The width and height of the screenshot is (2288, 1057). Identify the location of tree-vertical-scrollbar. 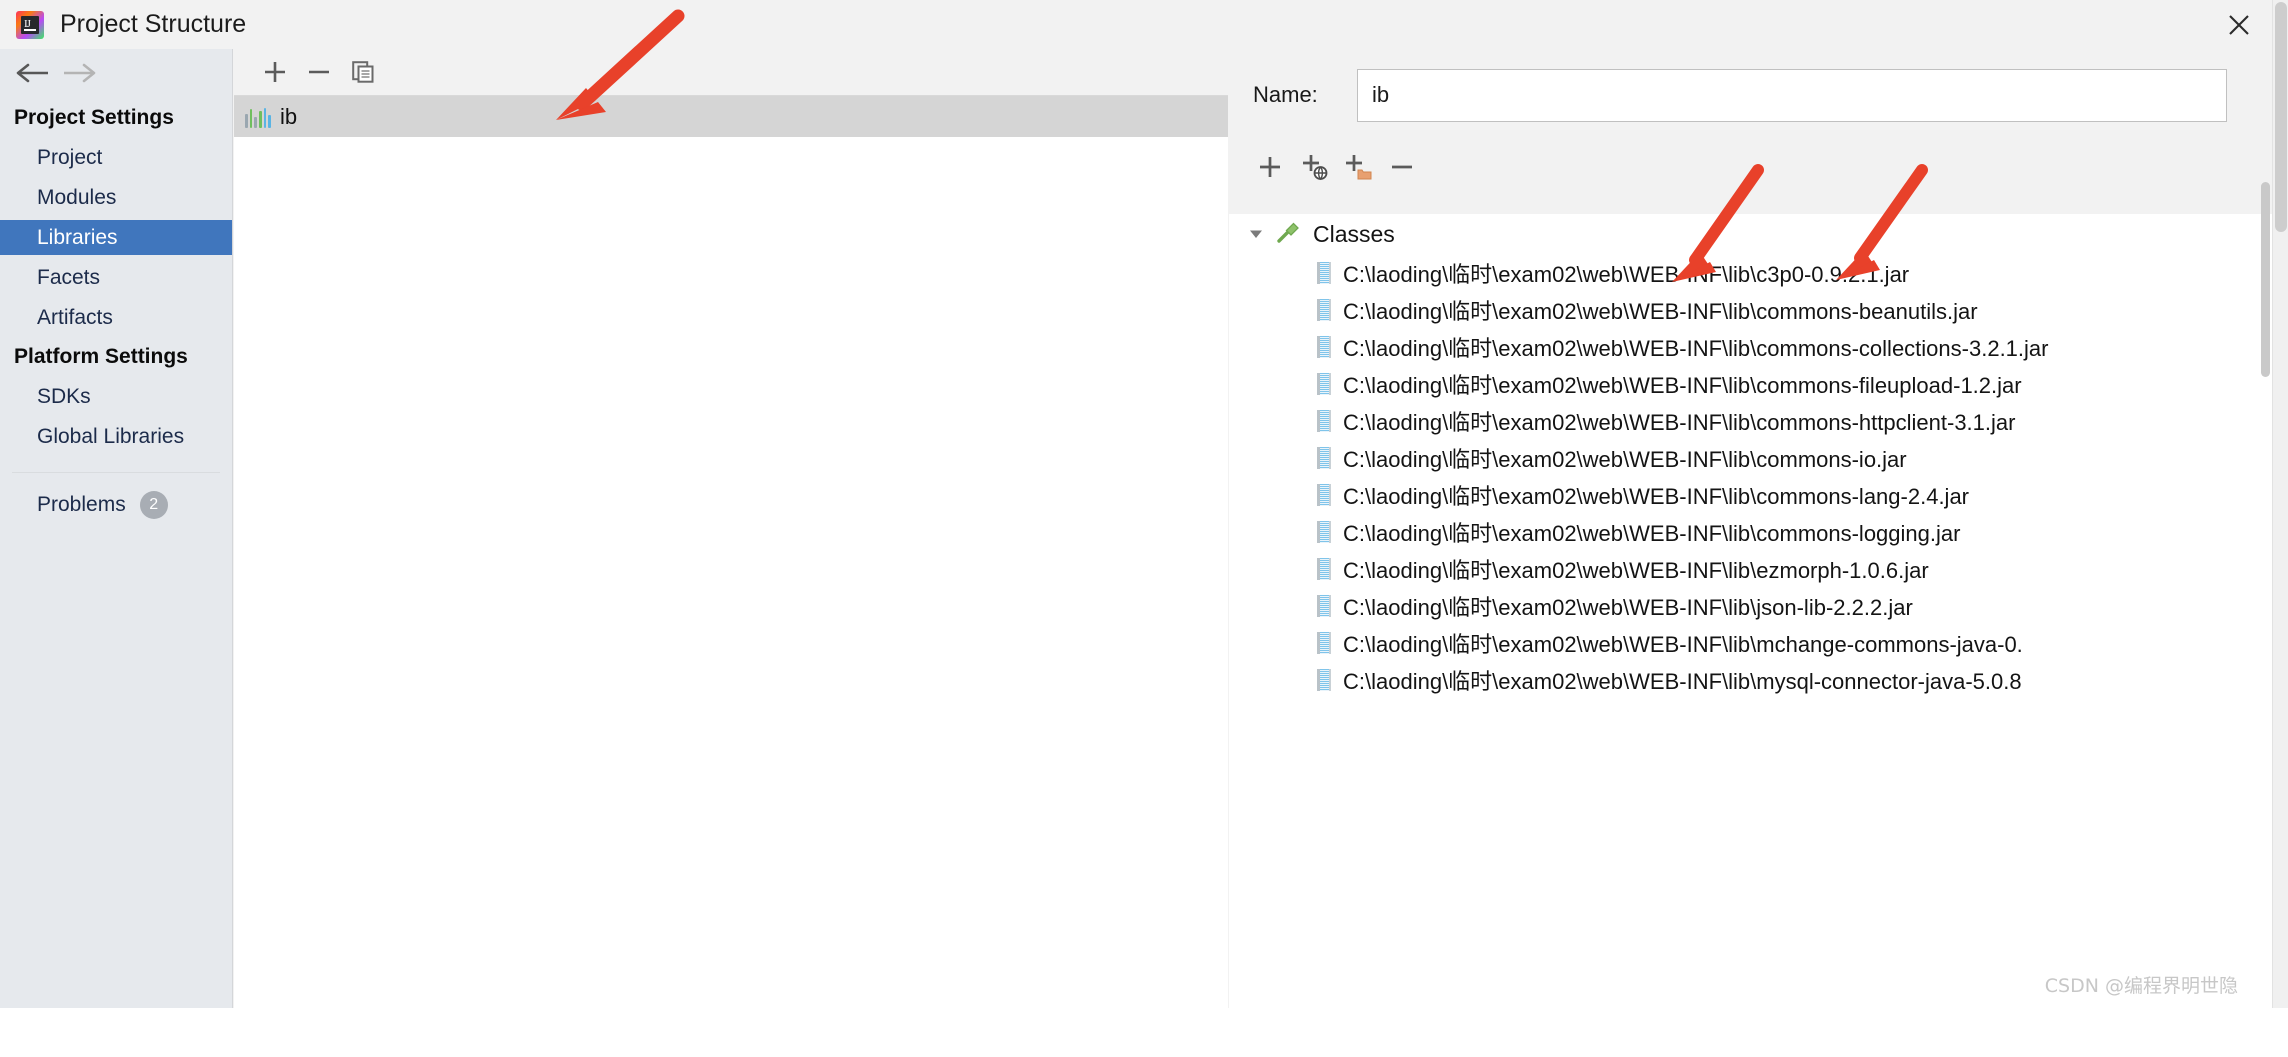
(2266, 577).